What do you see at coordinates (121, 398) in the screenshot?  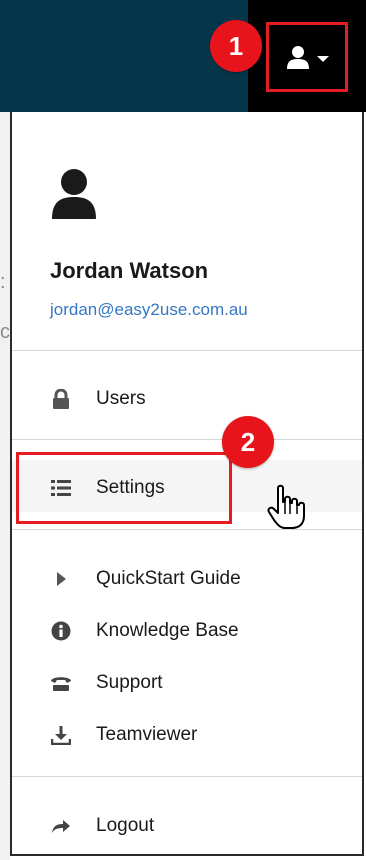 I see `menu-item-users-label: Users` at bounding box center [121, 398].